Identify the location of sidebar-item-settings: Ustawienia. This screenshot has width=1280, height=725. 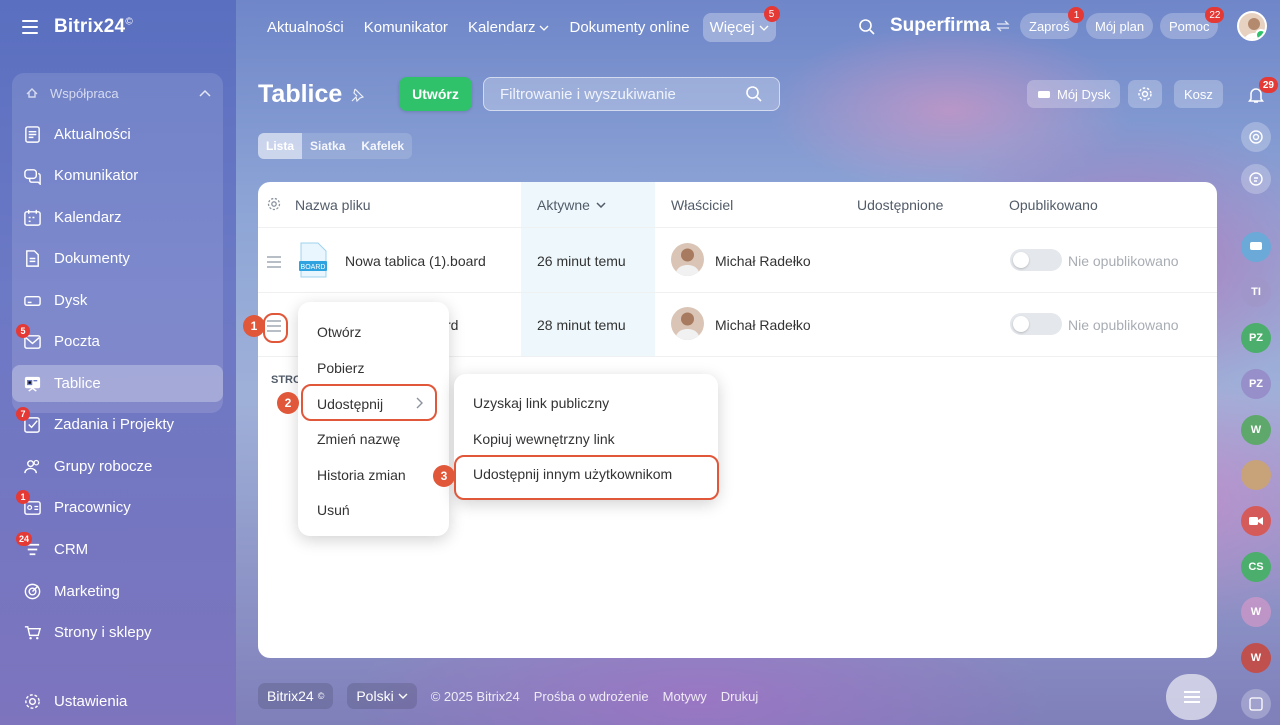
(117, 701).